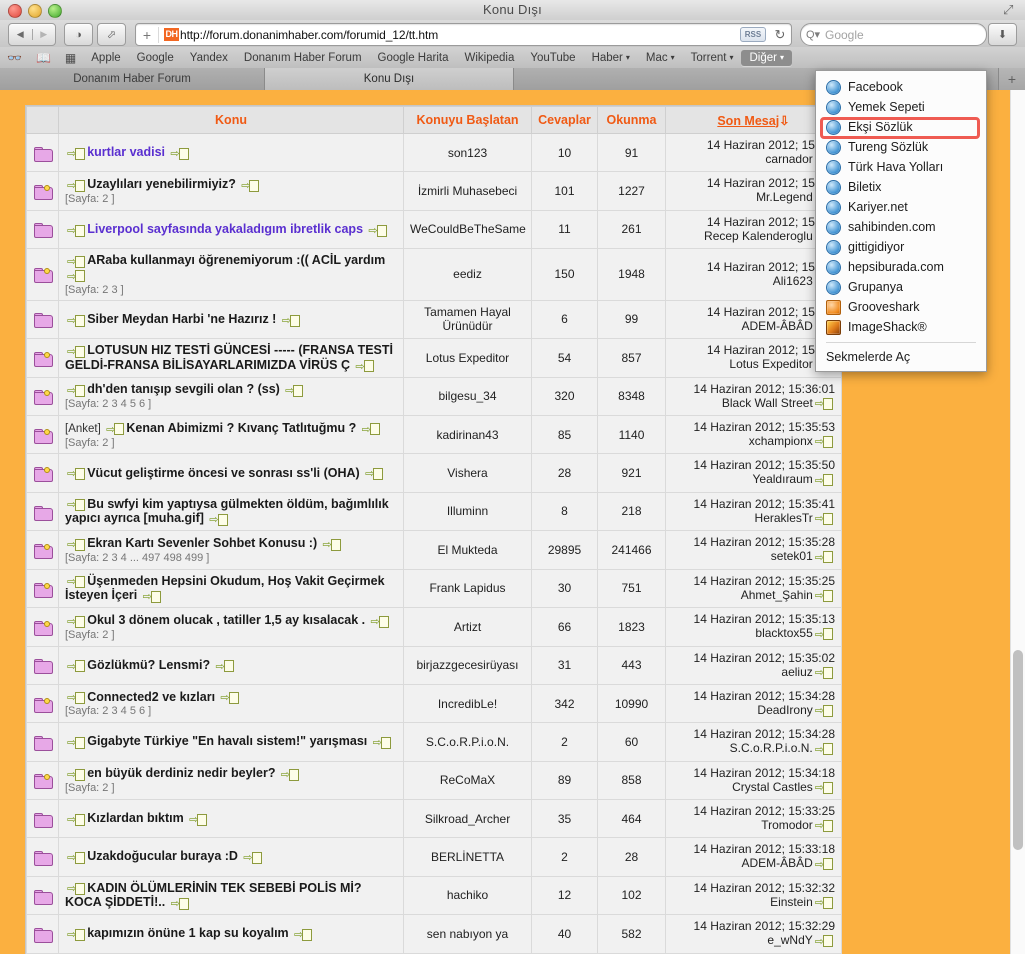  Describe the element at coordinates (753, 895) in the screenshot. I see `thread-last-post-cell: 14 Haziran 2012; 15:32:32 Einstein ⇨` at that location.